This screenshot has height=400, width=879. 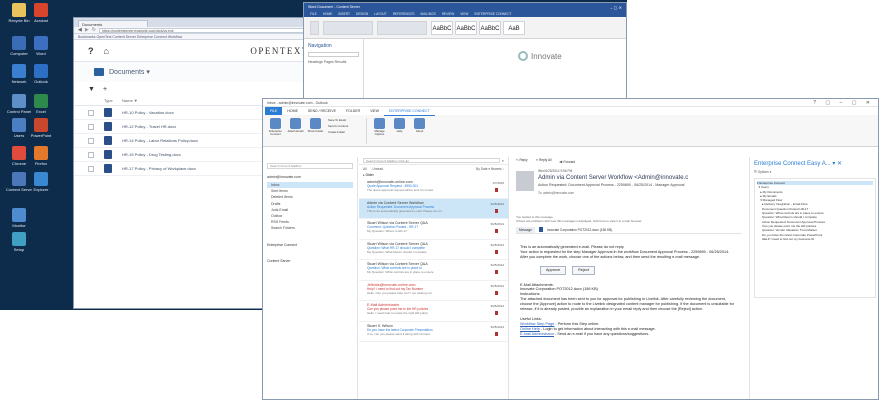 What do you see at coordinates (129, 72) in the screenshot?
I see `folder-title: Documents ▾` at bounding box center [129, 72].